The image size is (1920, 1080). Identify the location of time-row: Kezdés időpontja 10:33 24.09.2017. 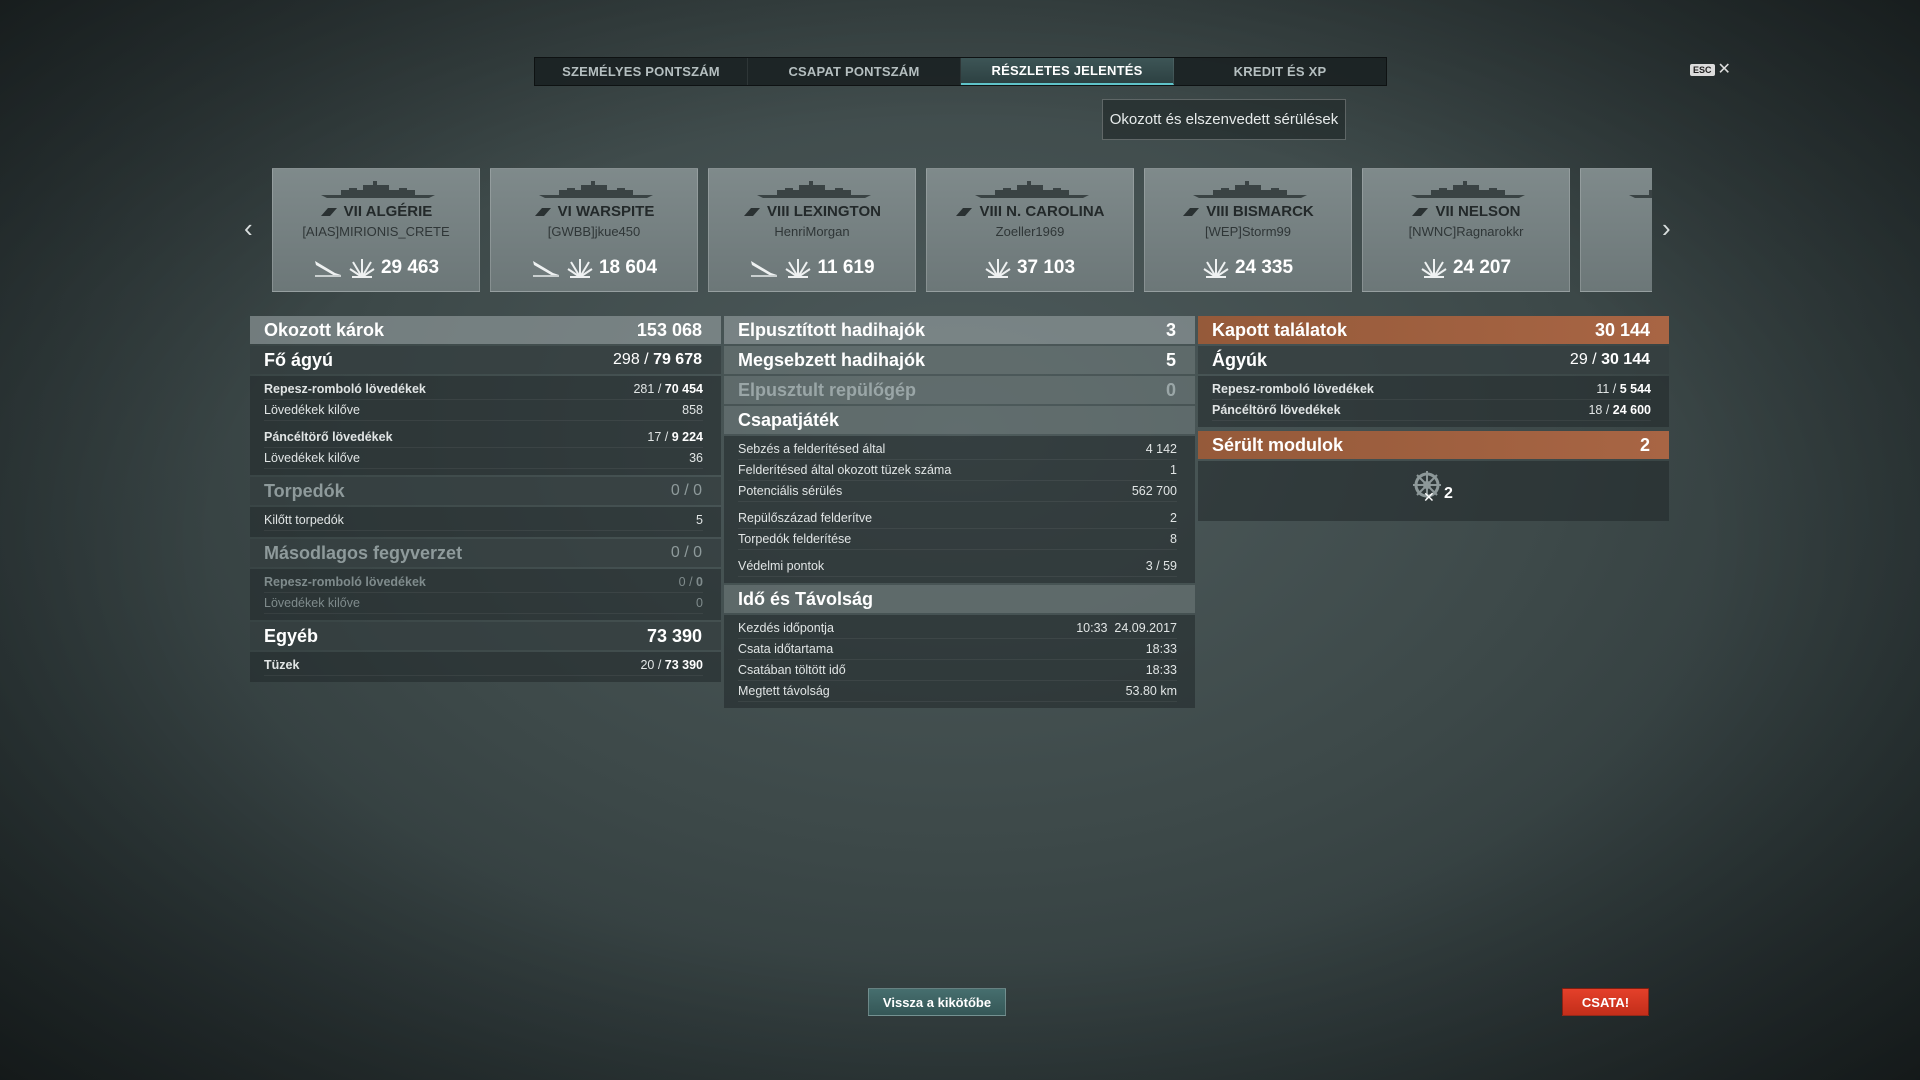
(957, 628).